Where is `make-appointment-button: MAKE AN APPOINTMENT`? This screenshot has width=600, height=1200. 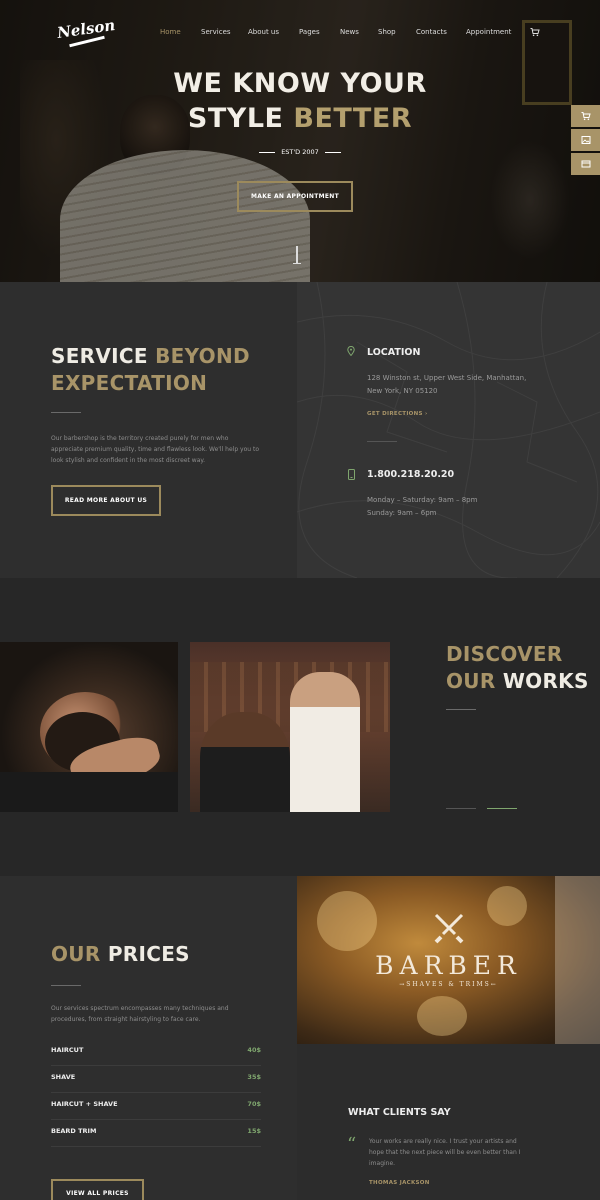 make-appointment-button: MAKE AN APPOINTMENT is located at coordinates (295, 196).